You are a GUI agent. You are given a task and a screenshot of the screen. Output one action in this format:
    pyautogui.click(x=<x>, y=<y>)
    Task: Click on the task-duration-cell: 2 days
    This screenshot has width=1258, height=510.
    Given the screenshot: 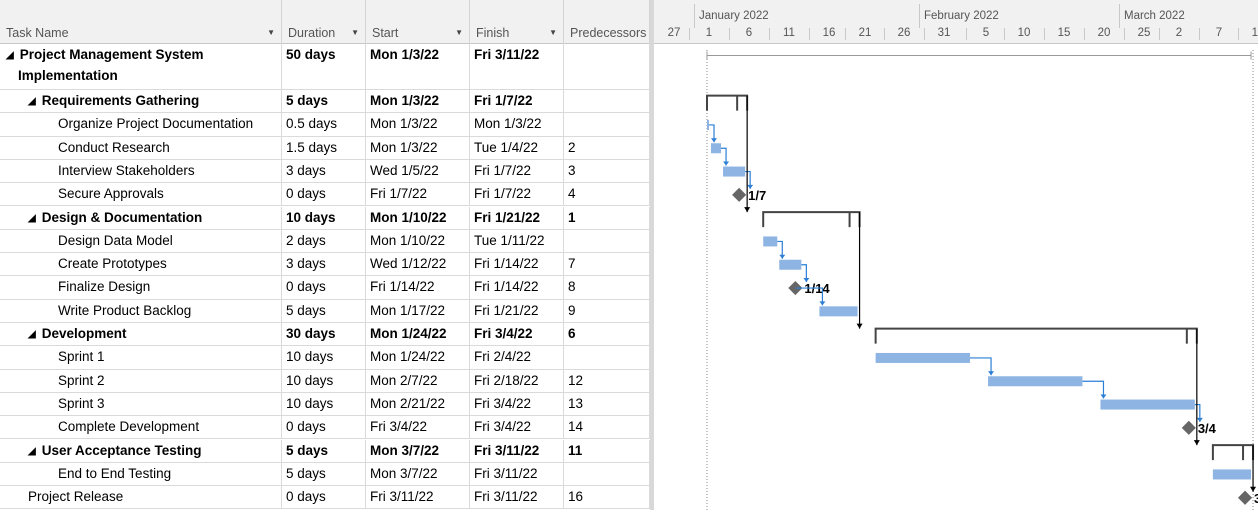 What is the action you would take?
    pyautogui.click(x=324, y=241)
    